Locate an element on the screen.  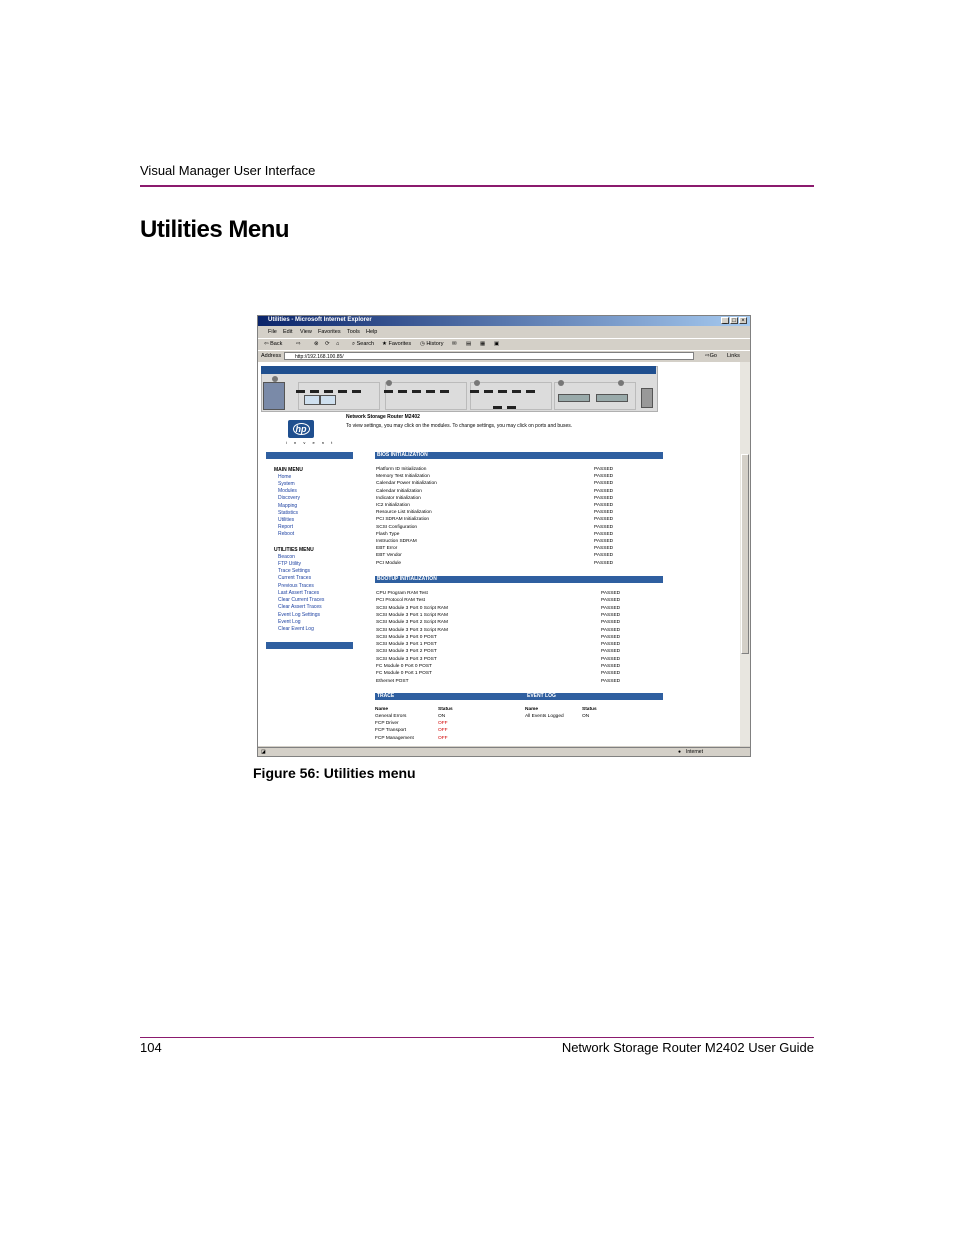
status-row-label: Instruction SDRAM is located at coordinates (396, 541).